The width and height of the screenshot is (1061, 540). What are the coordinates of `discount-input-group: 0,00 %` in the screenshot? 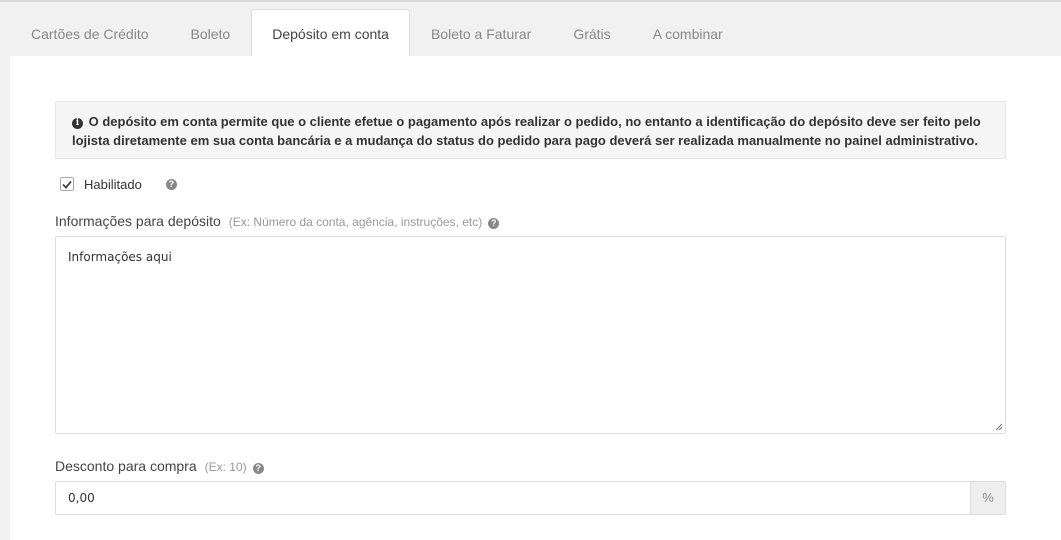 It's located at (530, 498).